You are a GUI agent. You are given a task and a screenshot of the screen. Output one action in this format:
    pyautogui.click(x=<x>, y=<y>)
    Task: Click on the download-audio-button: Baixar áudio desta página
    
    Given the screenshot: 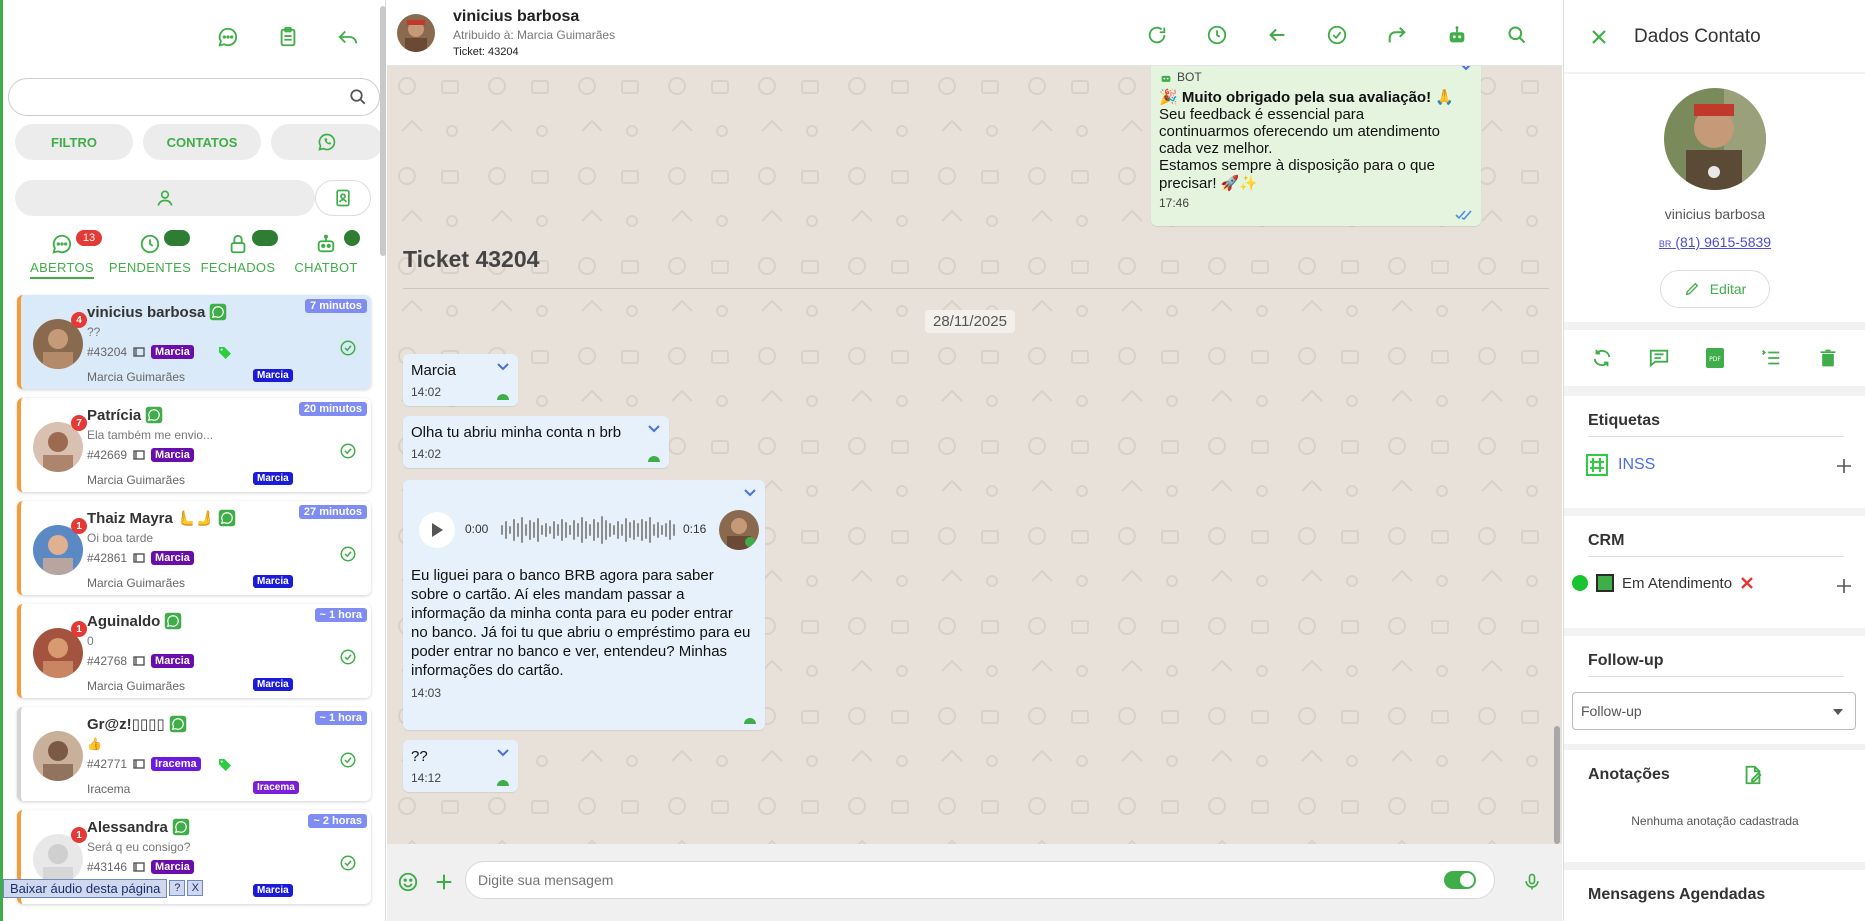 What is the action you would take?
    pyautogui.click(x=85, y=888)
    